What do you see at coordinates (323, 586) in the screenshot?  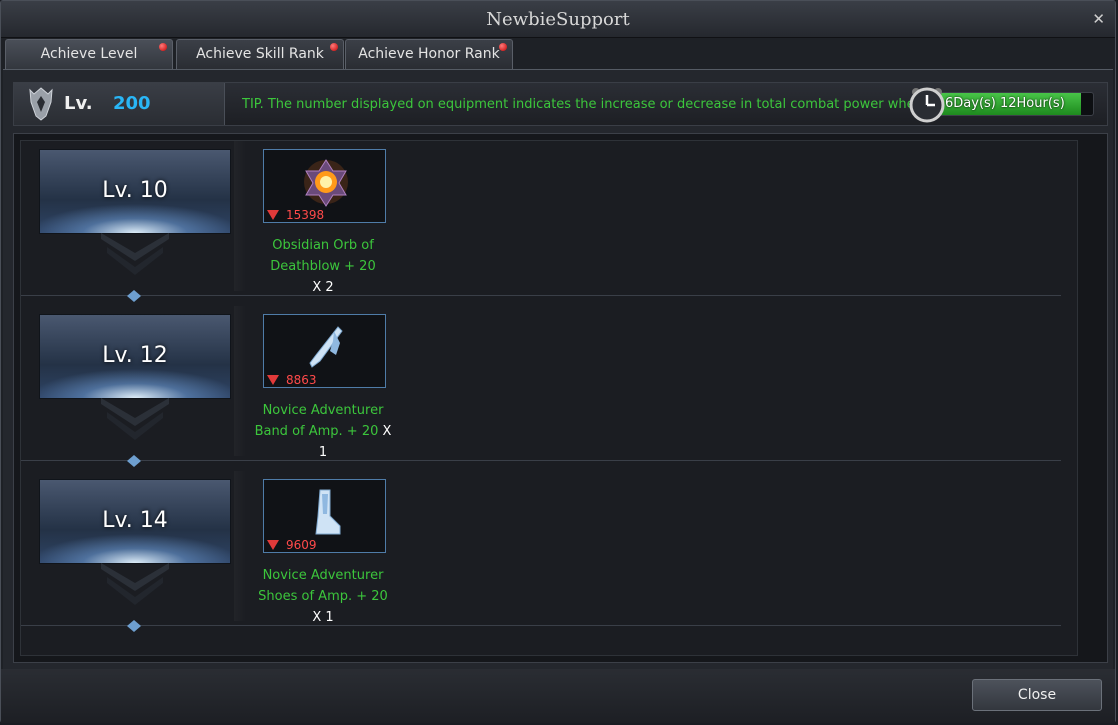 I see `item-name-text: Novice Adventurer Shoes of Amp. + 20` at bounding box center [323, 586].